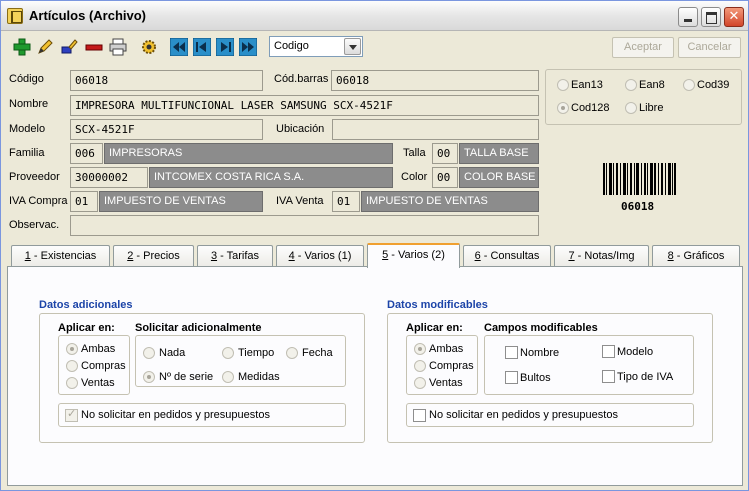 Image resolution: width=749 pixels, height=491 pixels. I want to click on minimize-button, so click(688, 17).